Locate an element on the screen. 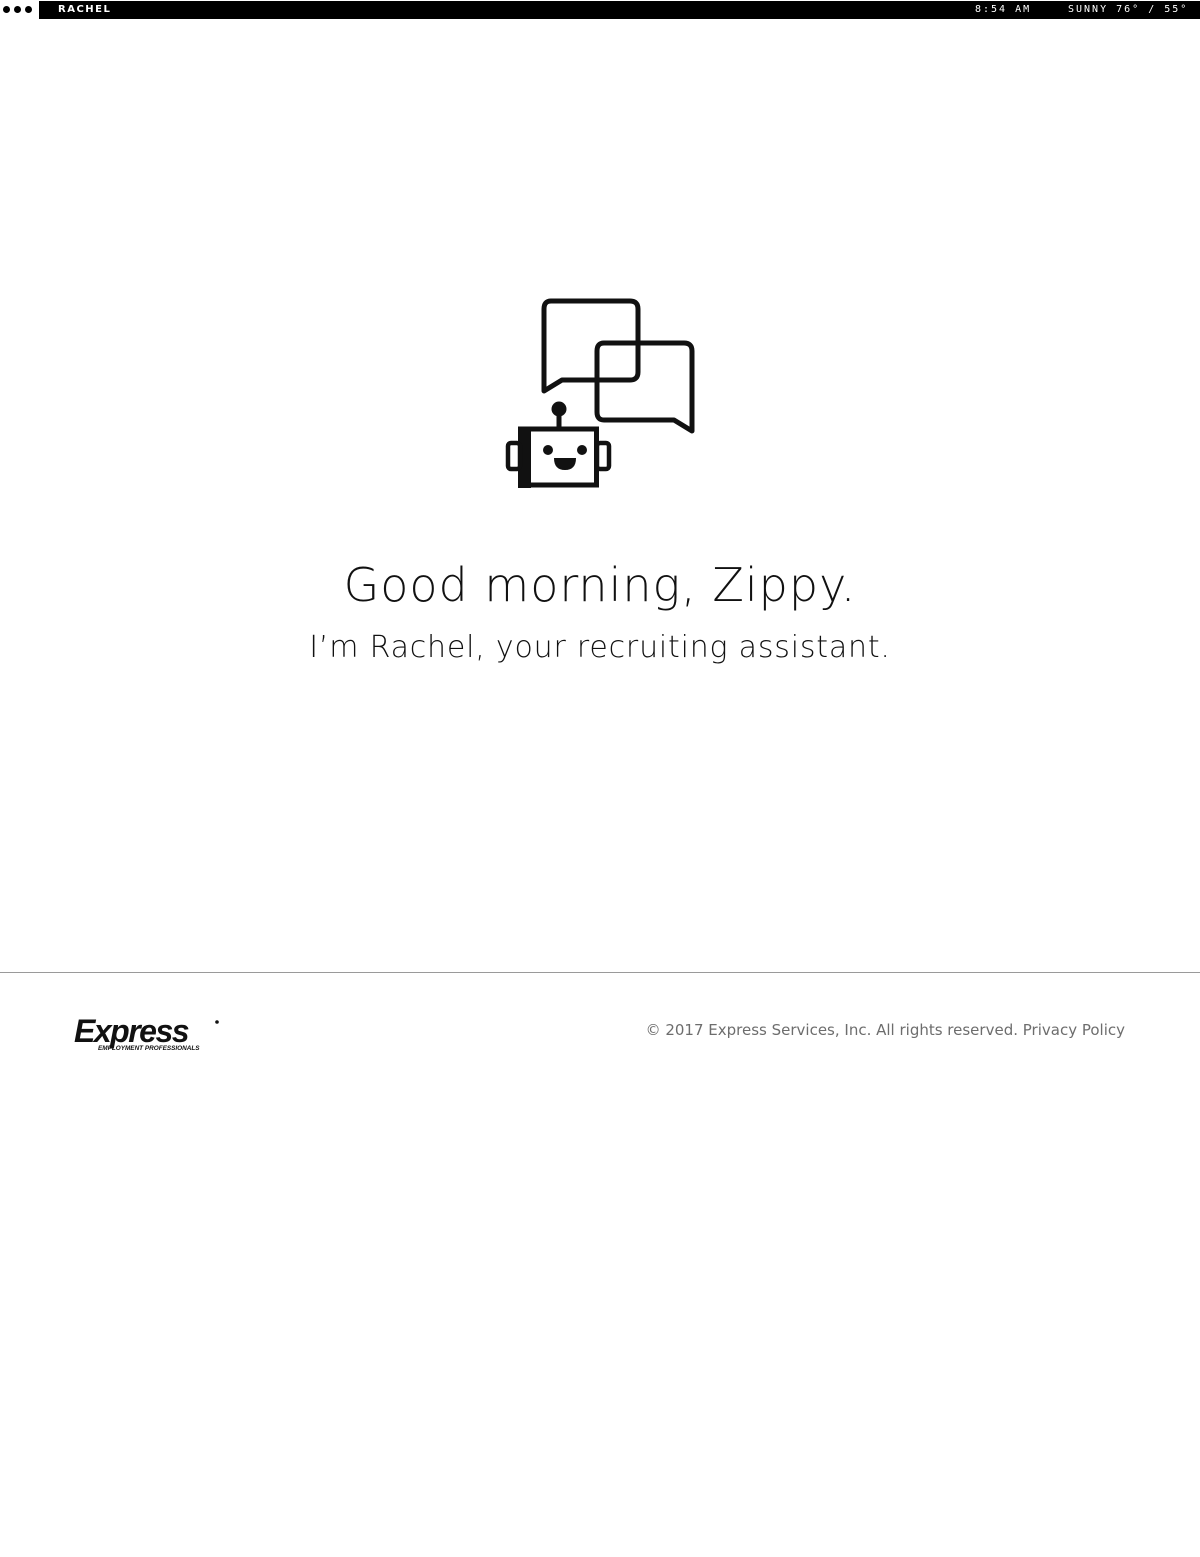 Image resolution: width=1200 pixels, height=1557 pixels. top-bar: RACHEL 8:54 AM SUNNY 76° / 55° is located at coordinates (600, 10).